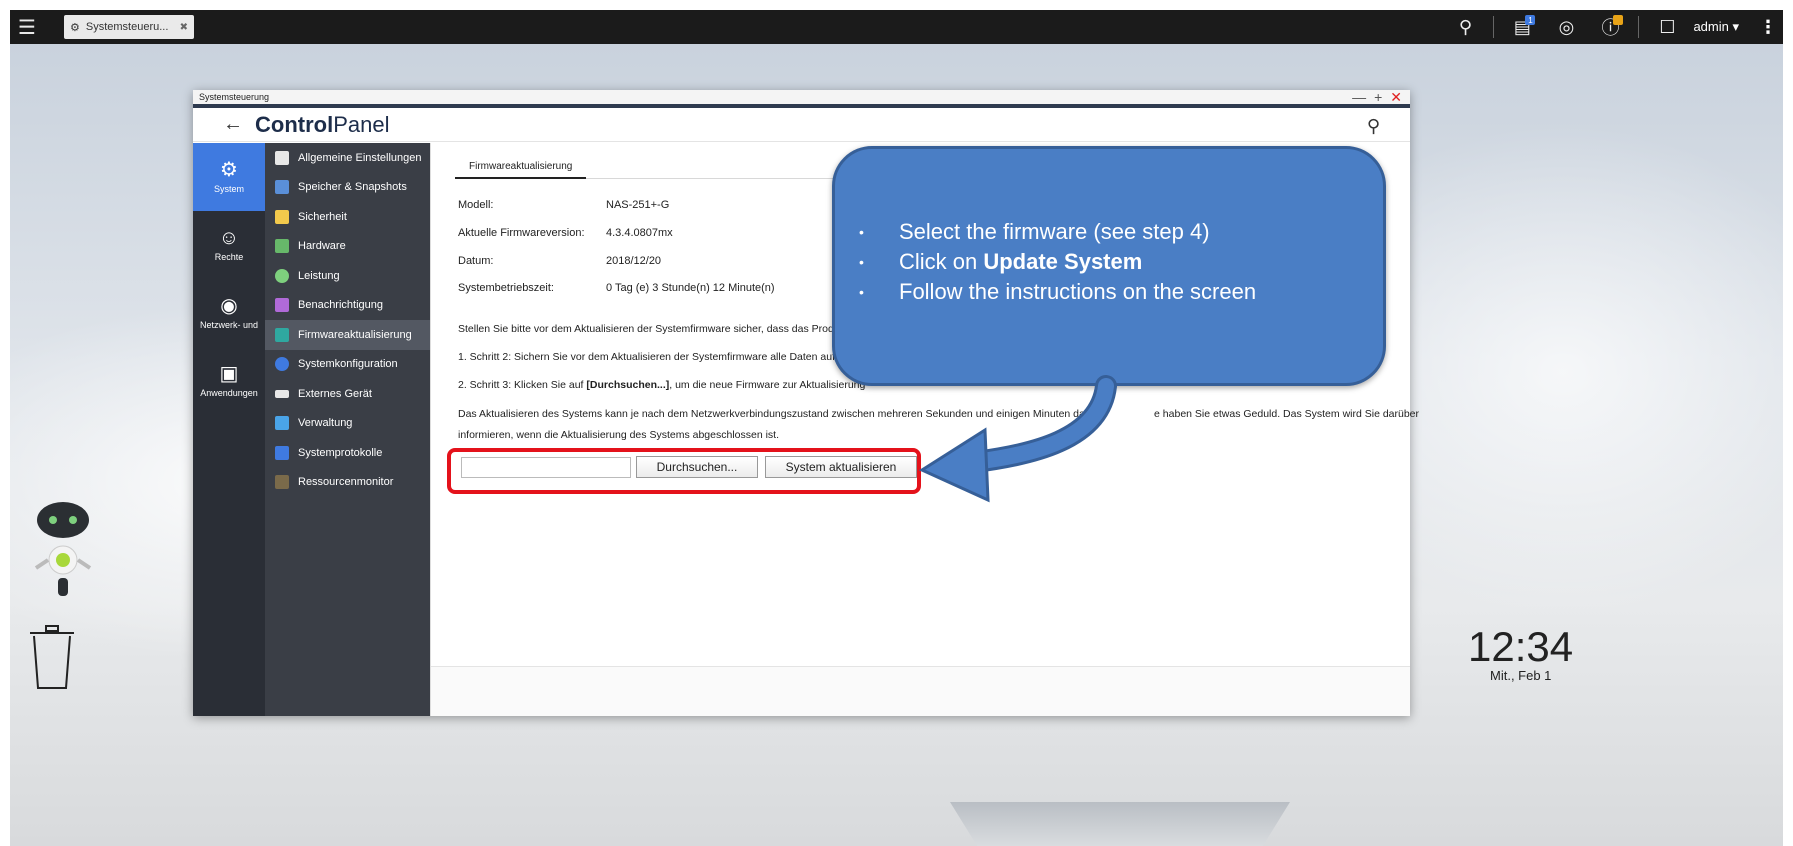 This screenshot has width=1793, height=846. I want to click on highlight-box, so click(684, 471).